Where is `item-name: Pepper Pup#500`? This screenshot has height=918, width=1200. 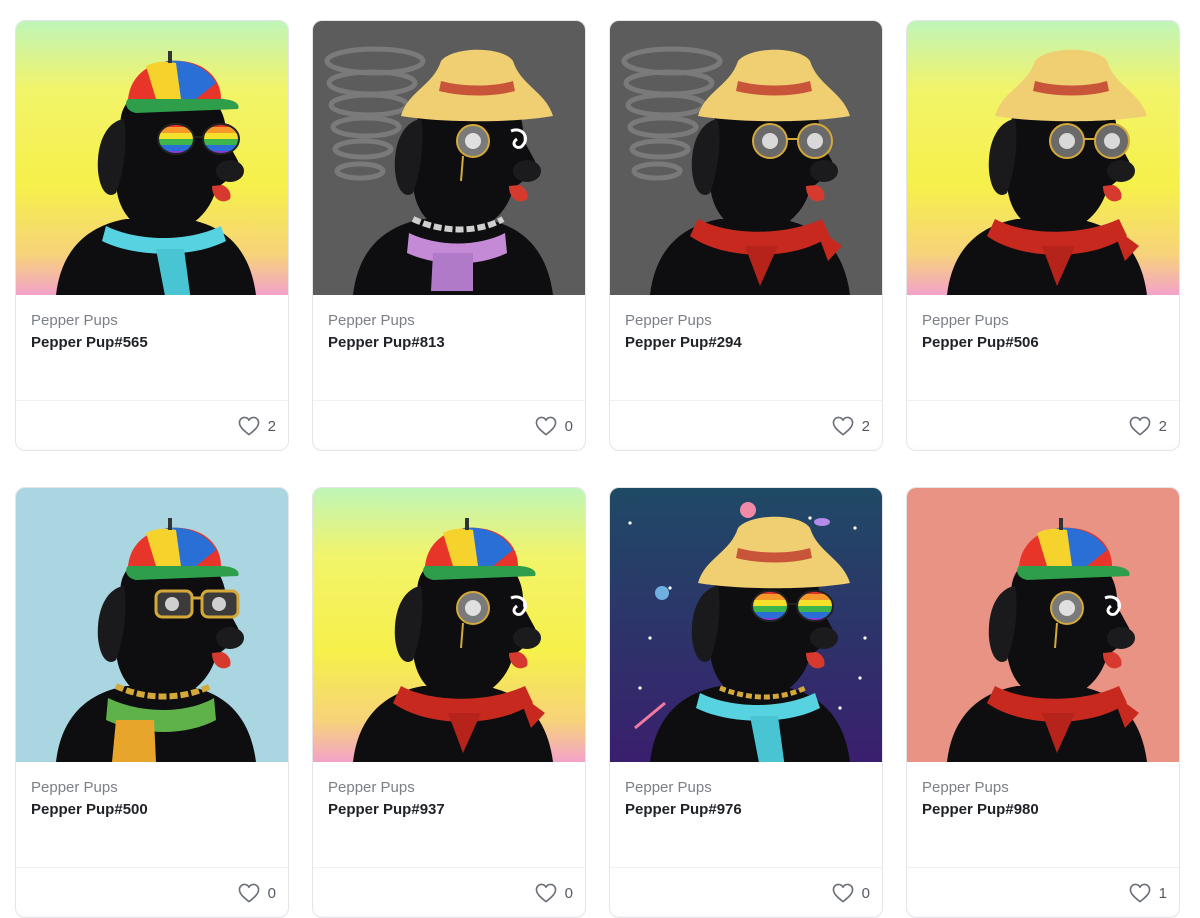
item-name: Pepper Pup#500 is located at coordinates (89, 809).